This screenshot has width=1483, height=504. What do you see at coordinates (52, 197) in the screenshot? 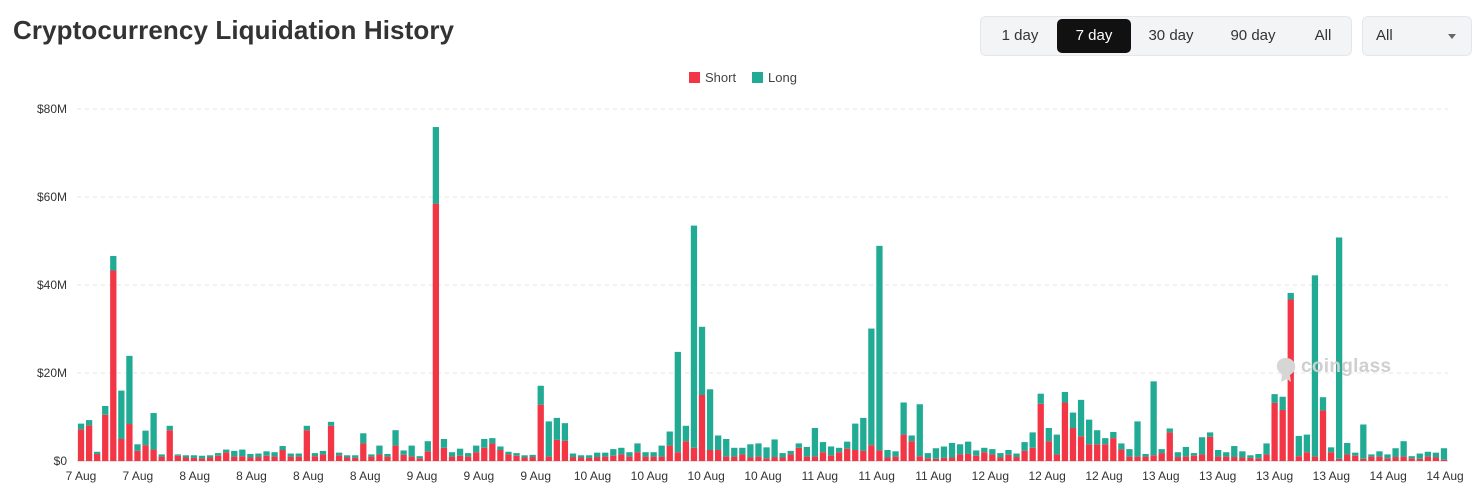
I see `y-tick-label: $60M` at bounding box center [52, 197].